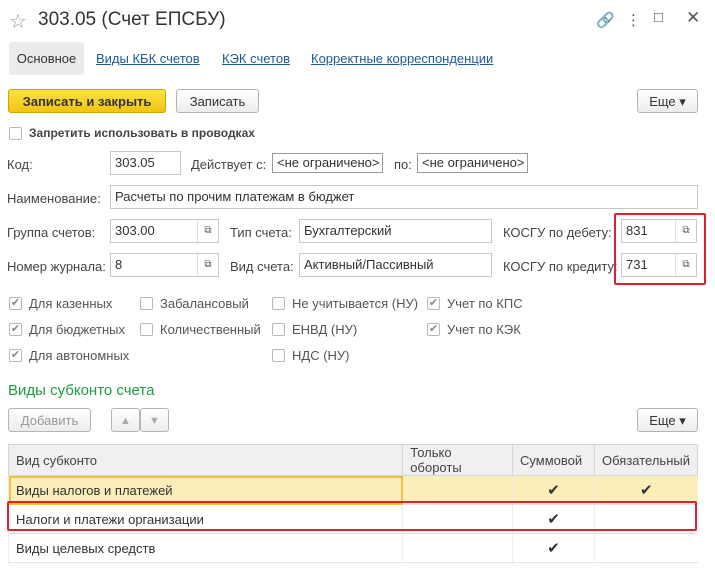 This screenshot has height=576, width=715. What do you see at coordinates (204, 303) in the screenshot?
I see `checkbox-offbalance-label: Забалансовый` at bounding box center [204, 303].